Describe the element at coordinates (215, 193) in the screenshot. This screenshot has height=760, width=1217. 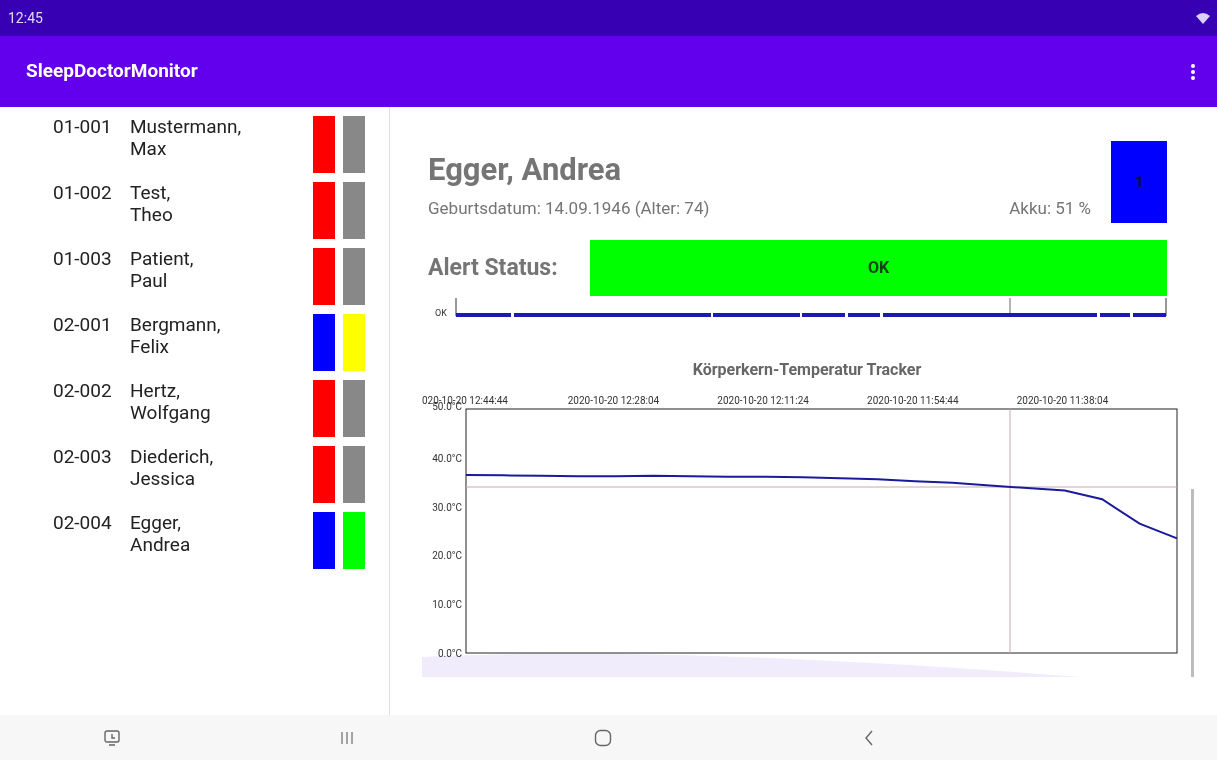
I see `patient-name: Test,` at that location.